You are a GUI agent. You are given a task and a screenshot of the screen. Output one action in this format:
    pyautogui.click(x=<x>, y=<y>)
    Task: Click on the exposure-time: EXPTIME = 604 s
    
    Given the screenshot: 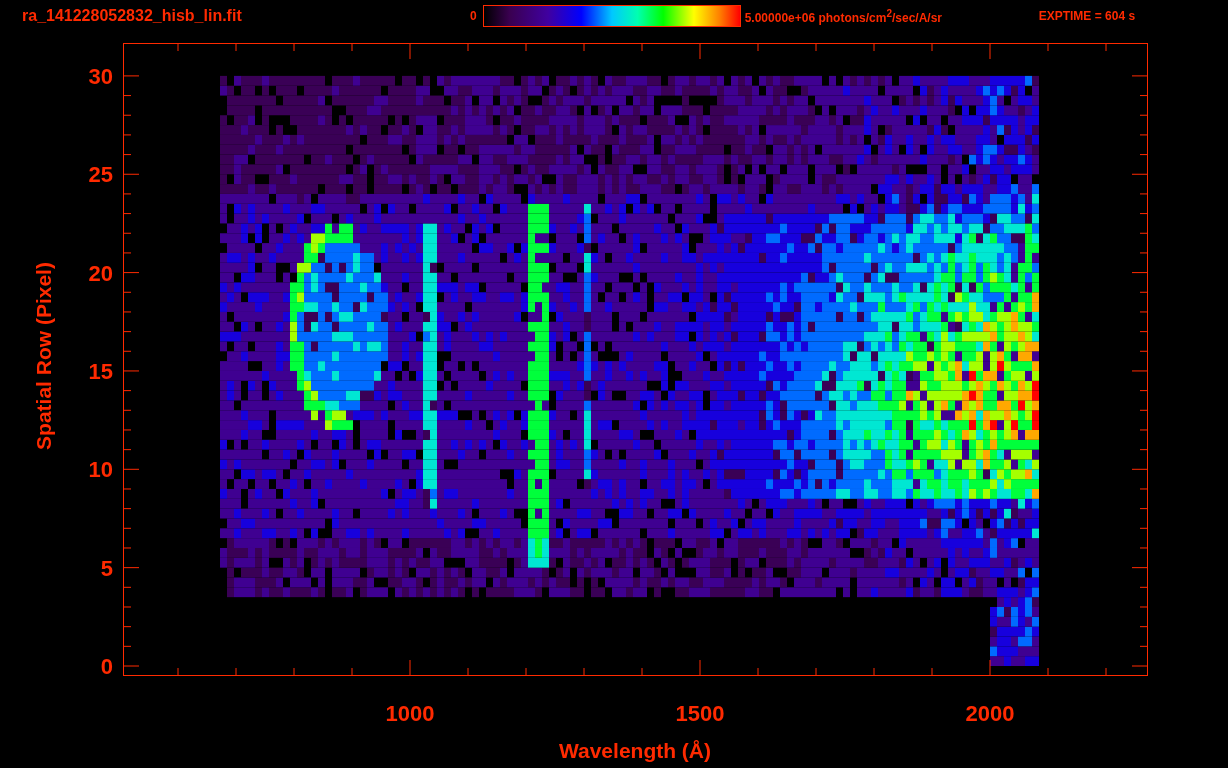 What is the action you would take?
    pyautogui.click(x=1087, y=16)
    